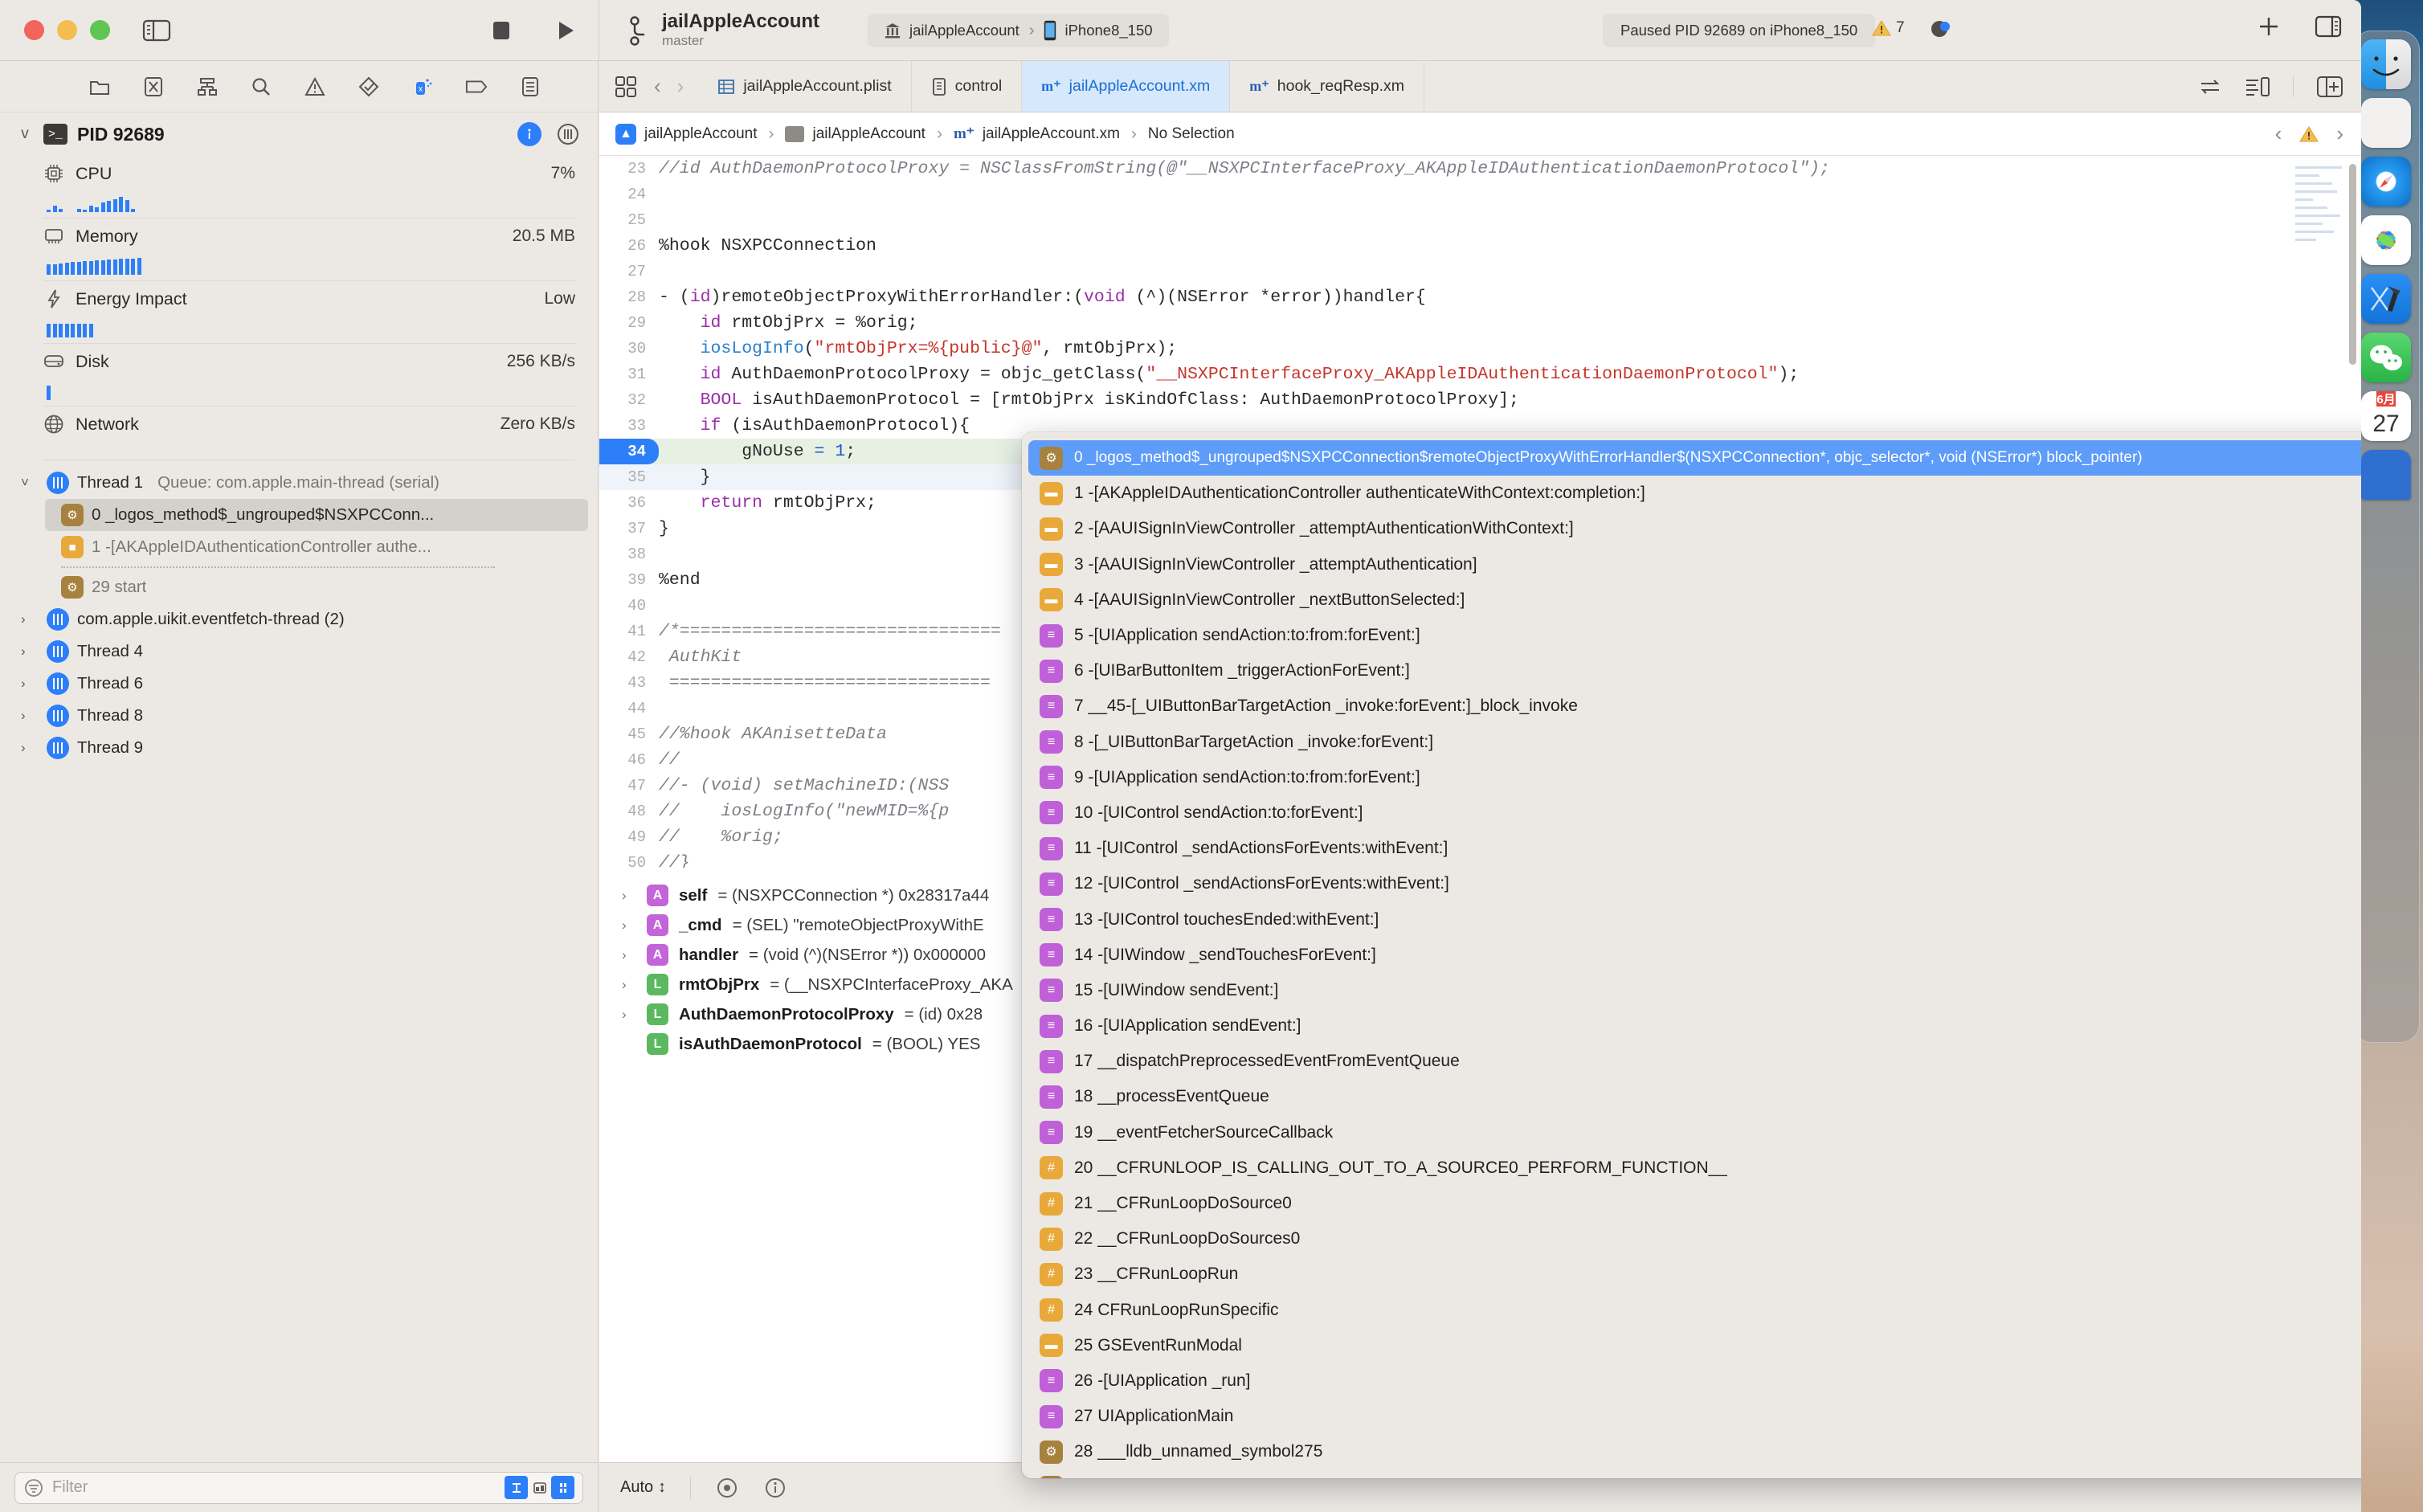  What do you see at coordinates (529, 134) in the screenshot?
I see `info-icon` at bounding box center [529, 134].